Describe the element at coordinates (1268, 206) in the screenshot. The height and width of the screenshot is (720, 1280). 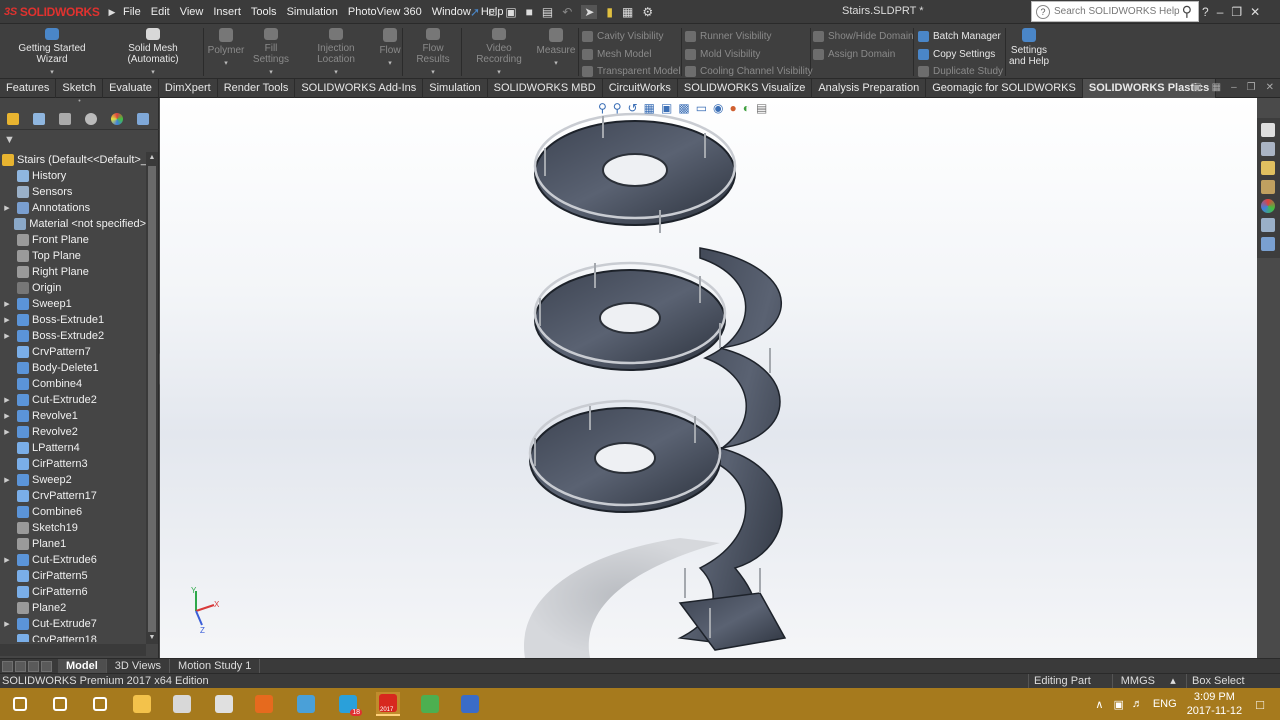
I see `appearances-icon` at that location.